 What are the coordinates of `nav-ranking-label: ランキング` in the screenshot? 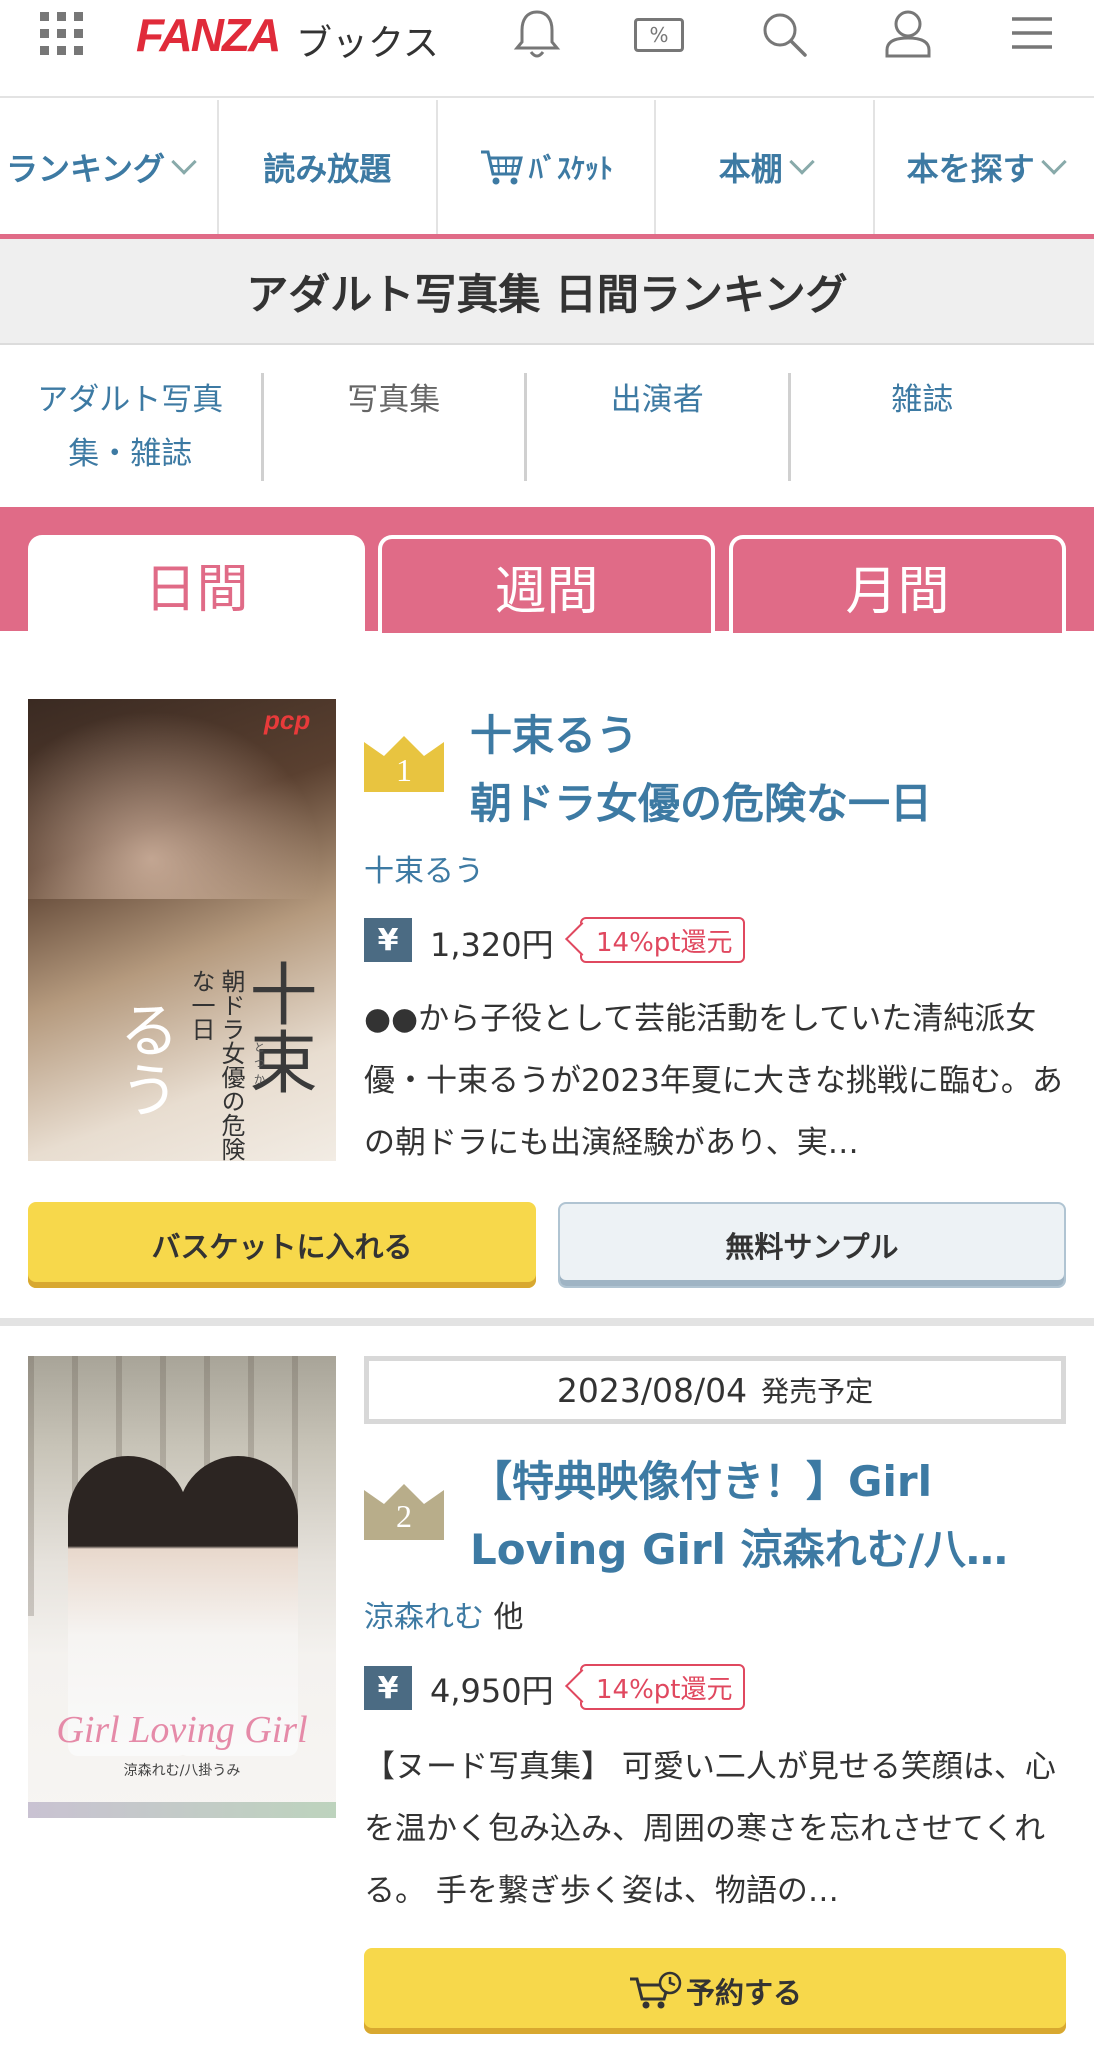 It's located at (86, 169).